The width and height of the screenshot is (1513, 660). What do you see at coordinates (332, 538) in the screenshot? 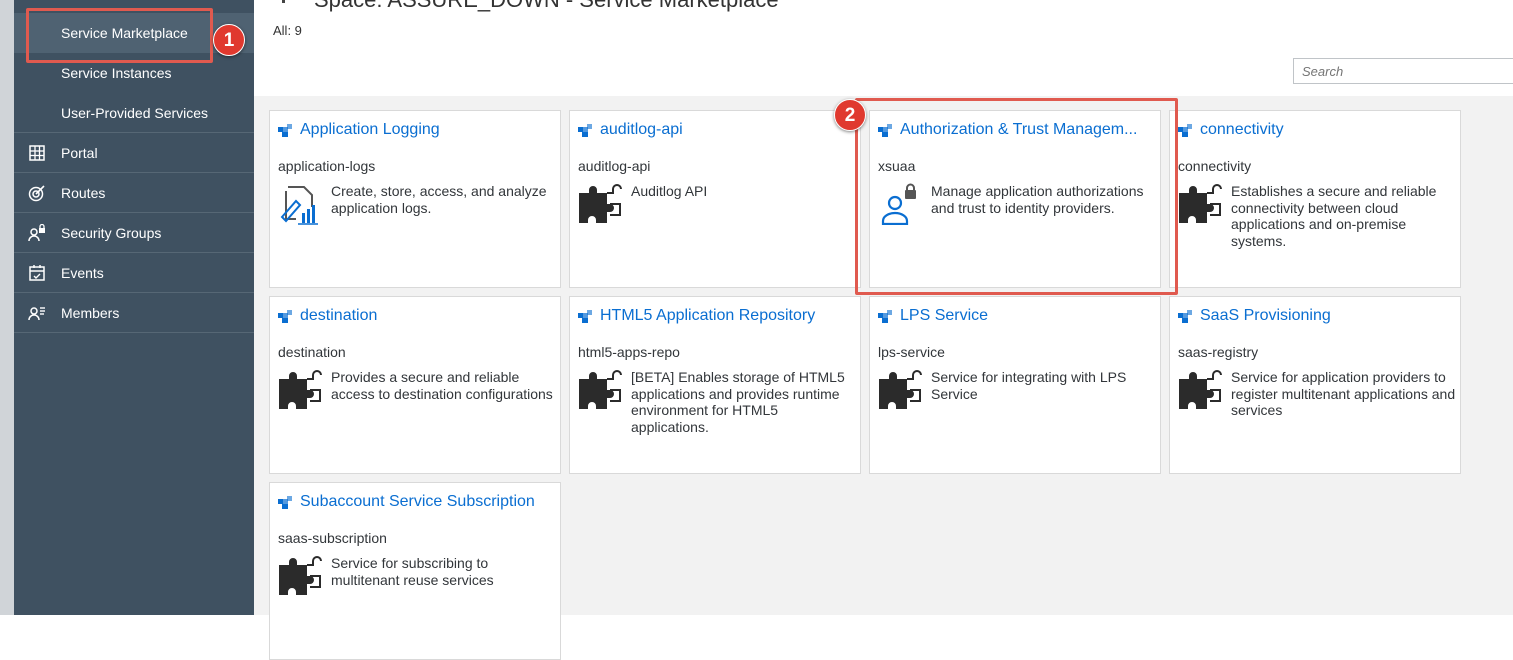
I see `tile-service-name: saas-subscription` at bounding box center [332, 538].